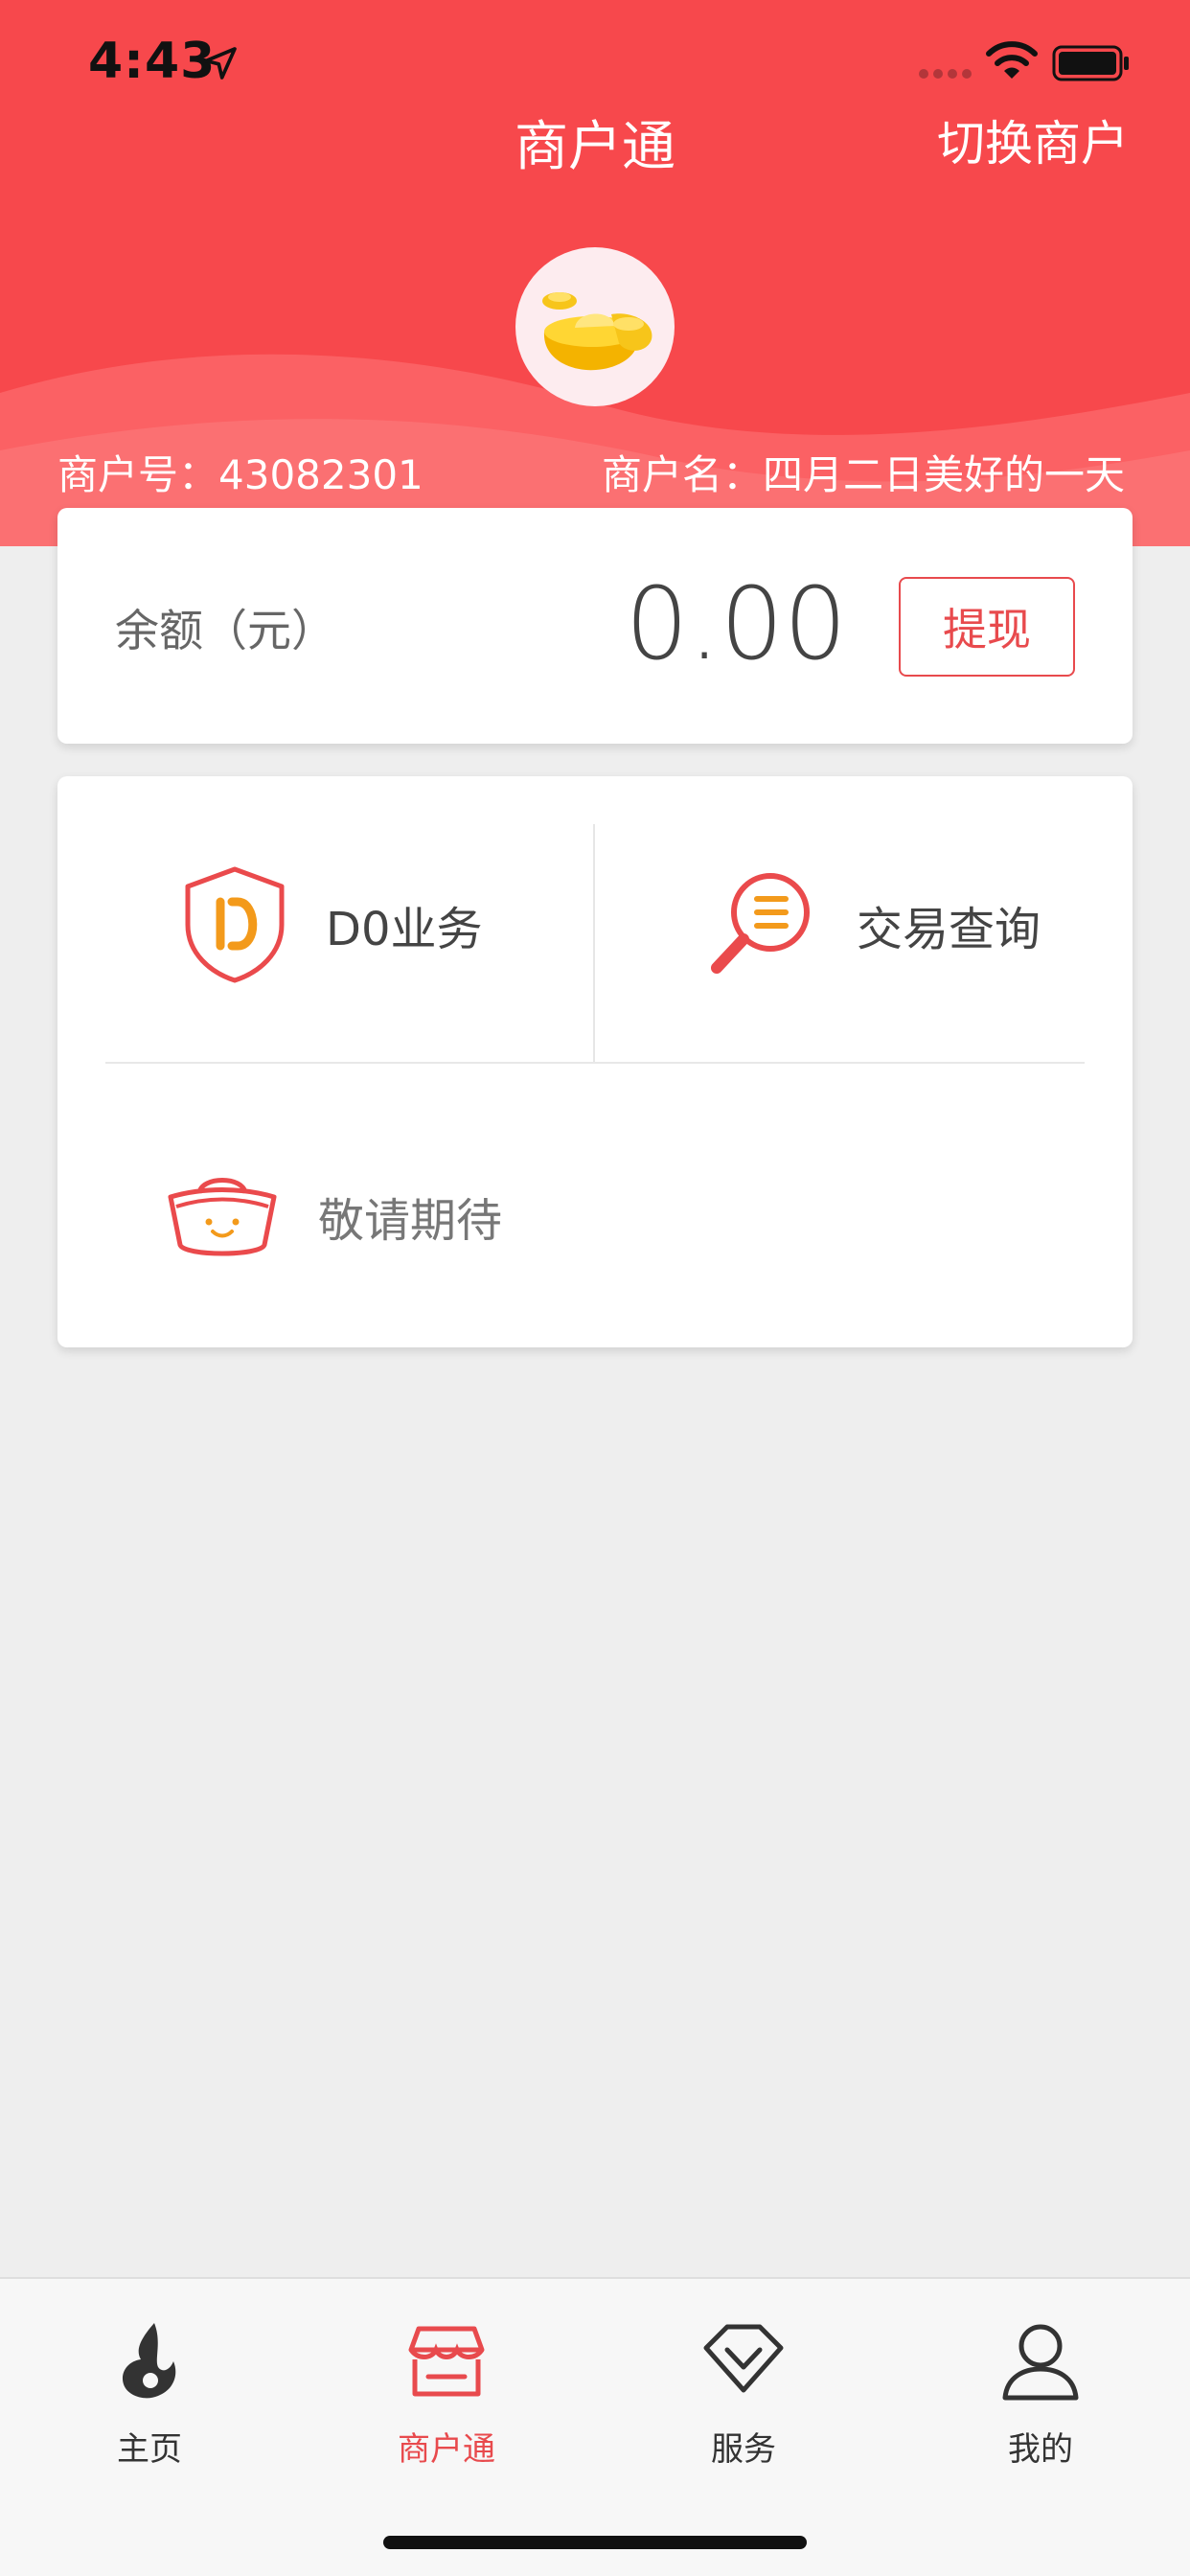 The width and height of the screenshot is (1190, 2576). What do you see at coordinates (594, 943) in the screenshot?
I see `vertical-divider` at bounding box center [594, 943].